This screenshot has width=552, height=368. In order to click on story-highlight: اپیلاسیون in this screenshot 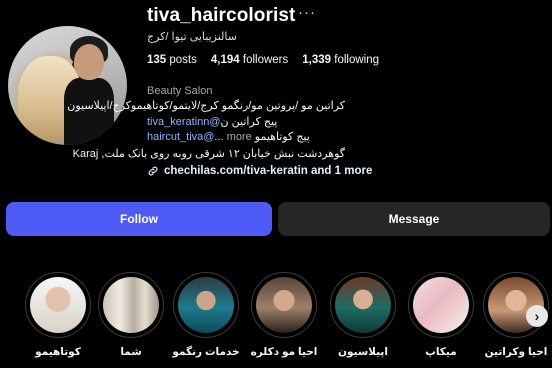, I will do `click(363, 315)`.